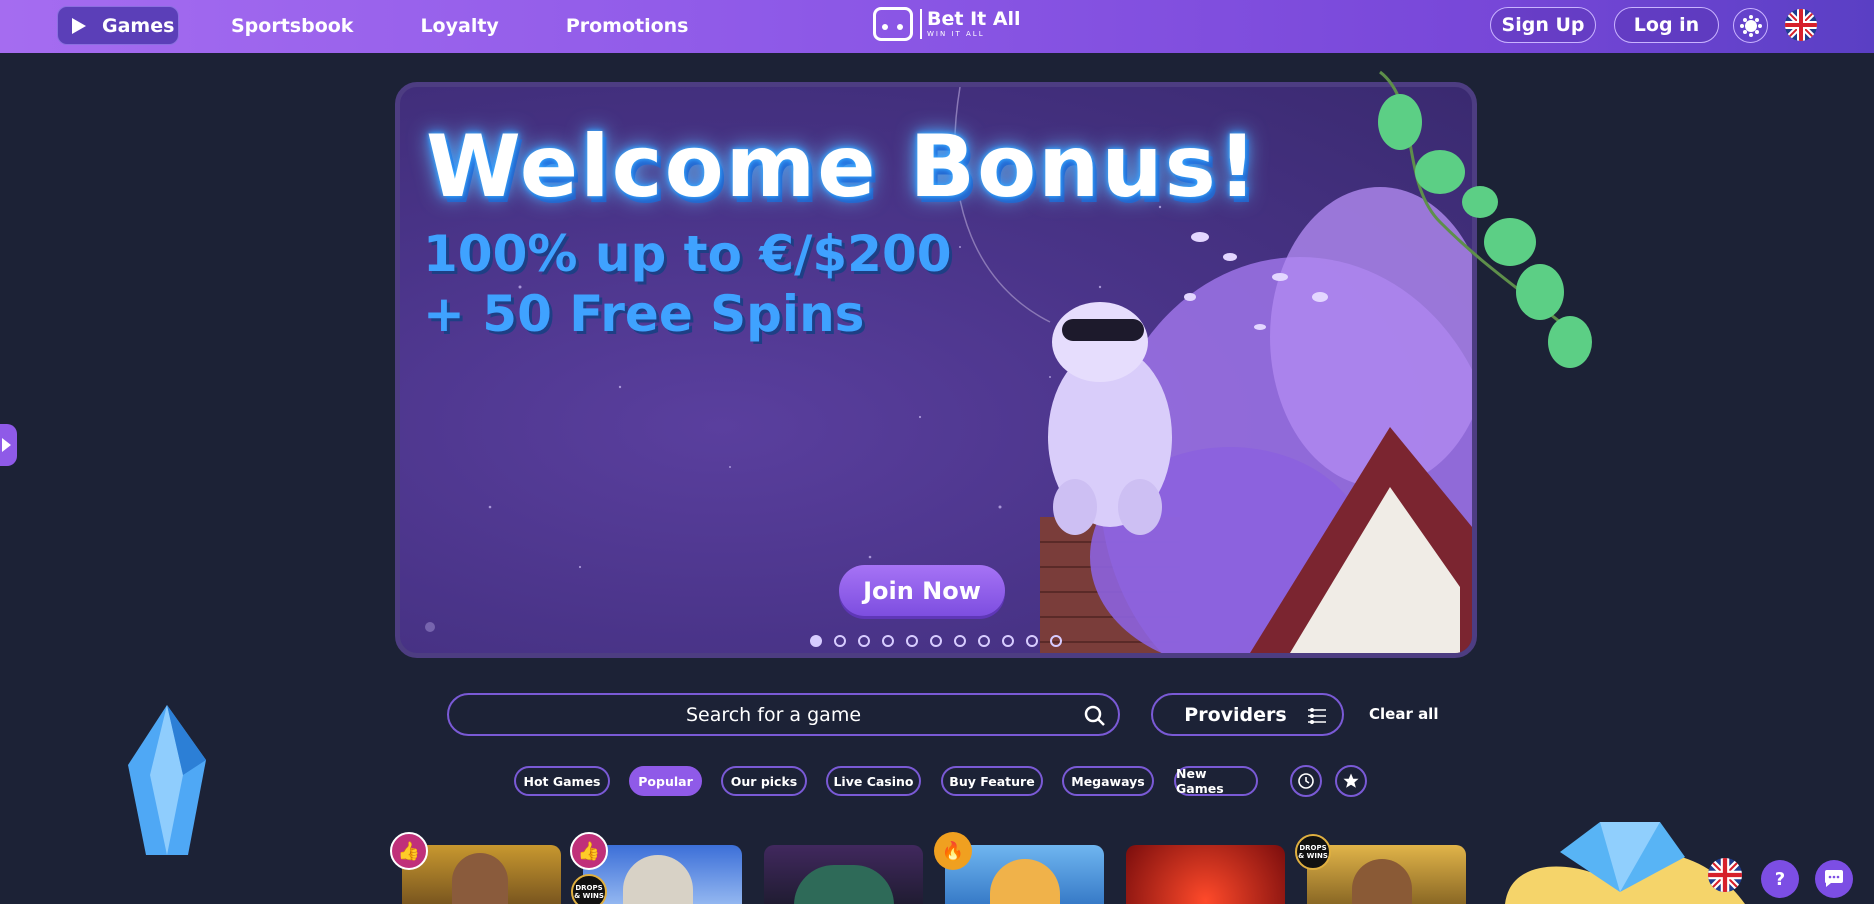 This screenshot has height=904, width=1874. I want to click on game-search-input: Search for a game, so click(783, 714).